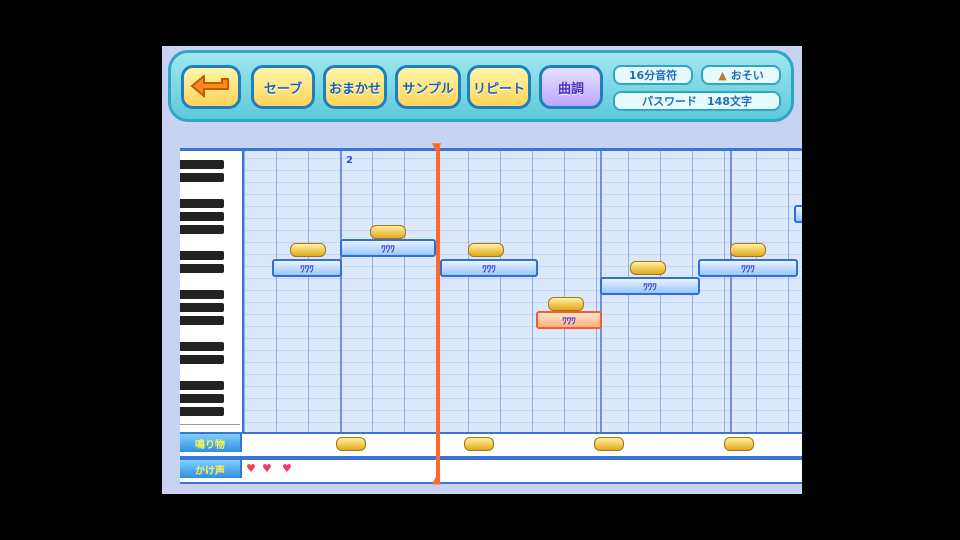 The image size is (960, 540). I want to click on back-button, so click(211, 87).